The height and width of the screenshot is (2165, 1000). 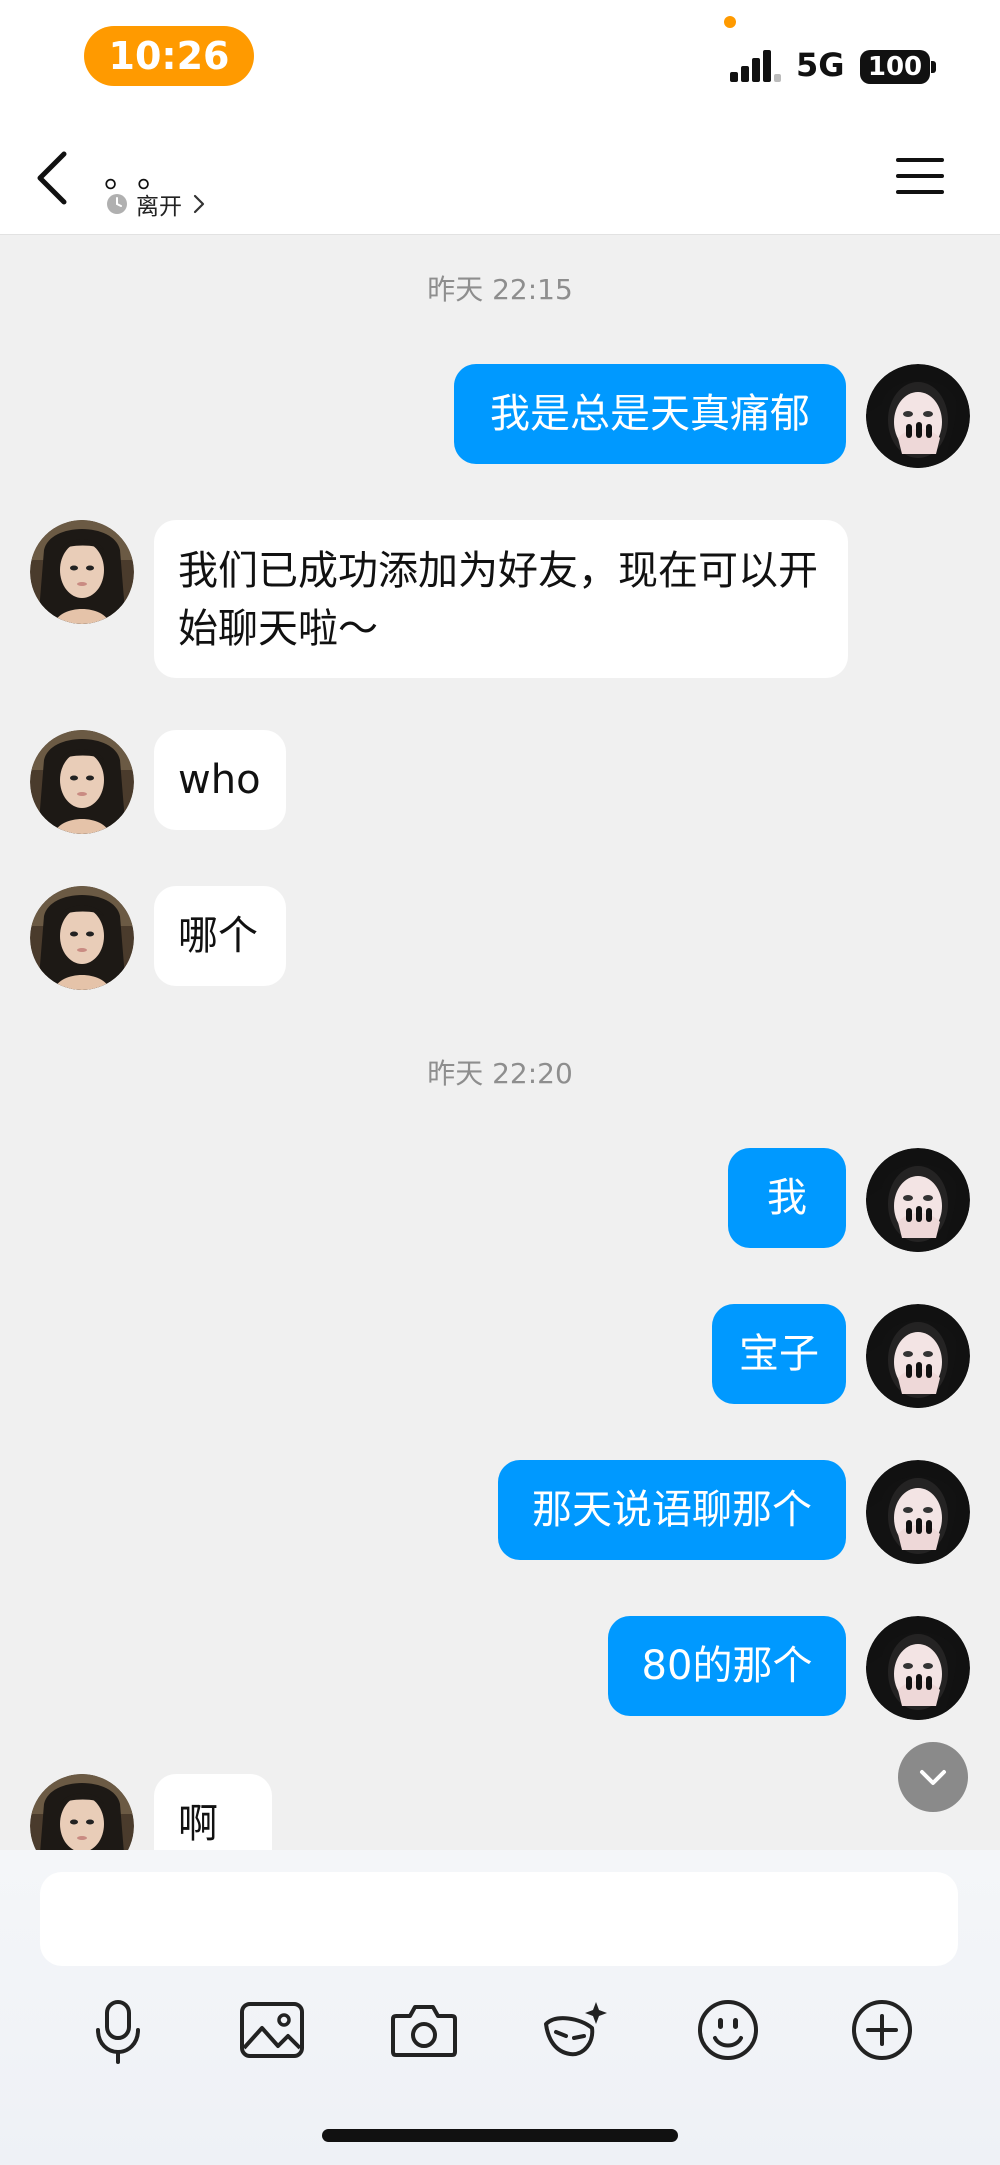 I want to click on microphone-button, so click(x=118, y=2030).